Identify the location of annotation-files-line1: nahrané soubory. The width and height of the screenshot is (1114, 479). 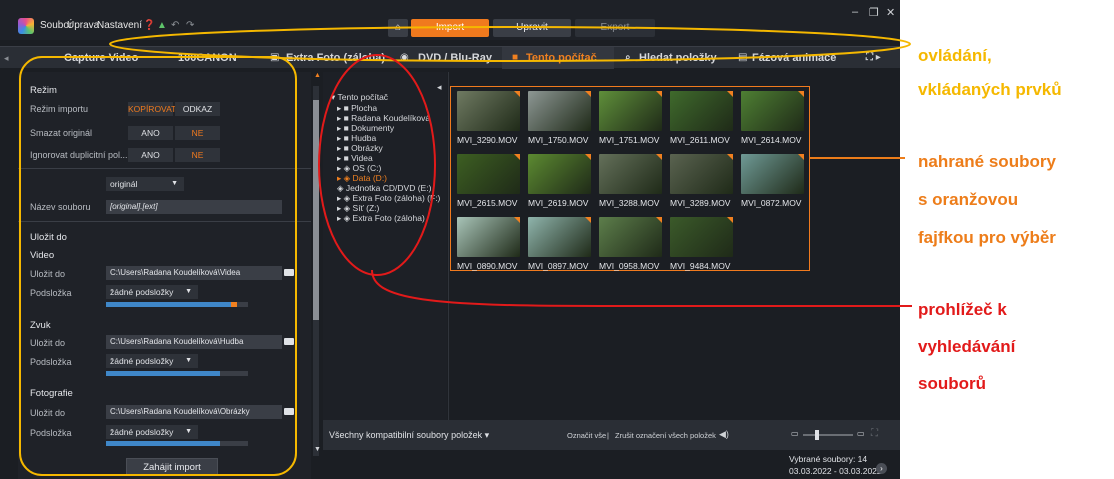
(987, 161).